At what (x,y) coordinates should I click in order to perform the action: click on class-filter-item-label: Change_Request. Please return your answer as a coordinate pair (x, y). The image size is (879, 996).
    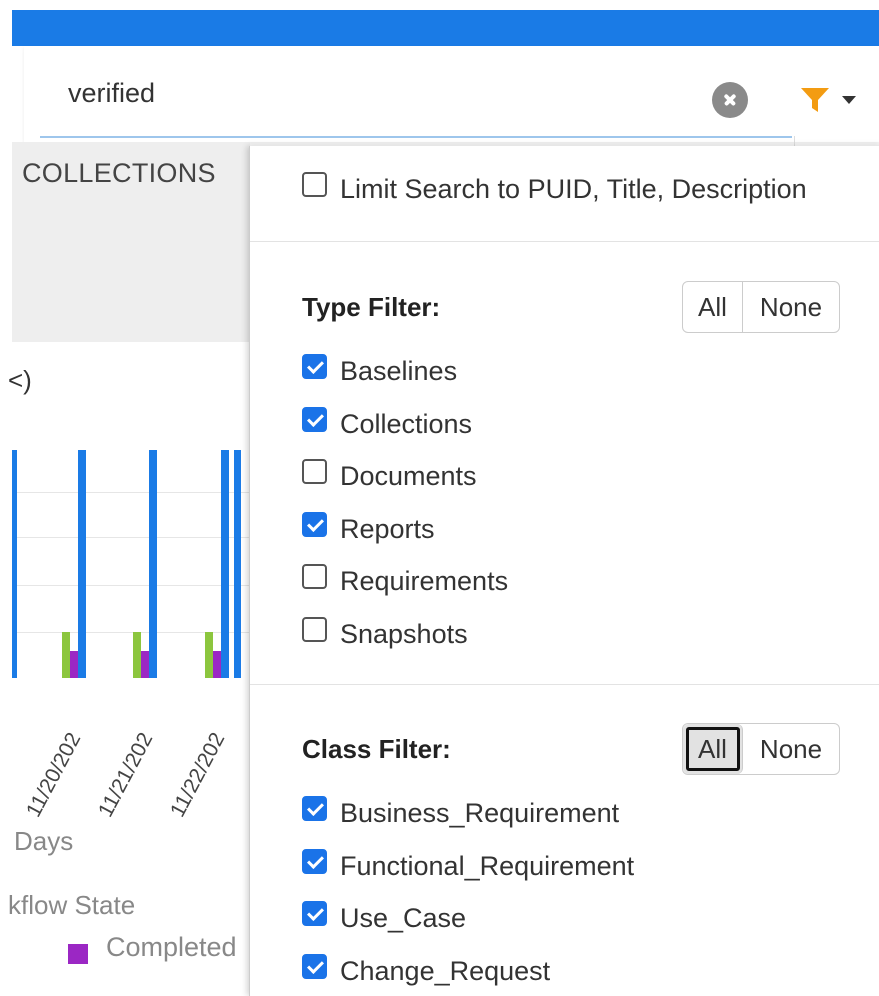
    Looking at the image, I should click on (445, 970).